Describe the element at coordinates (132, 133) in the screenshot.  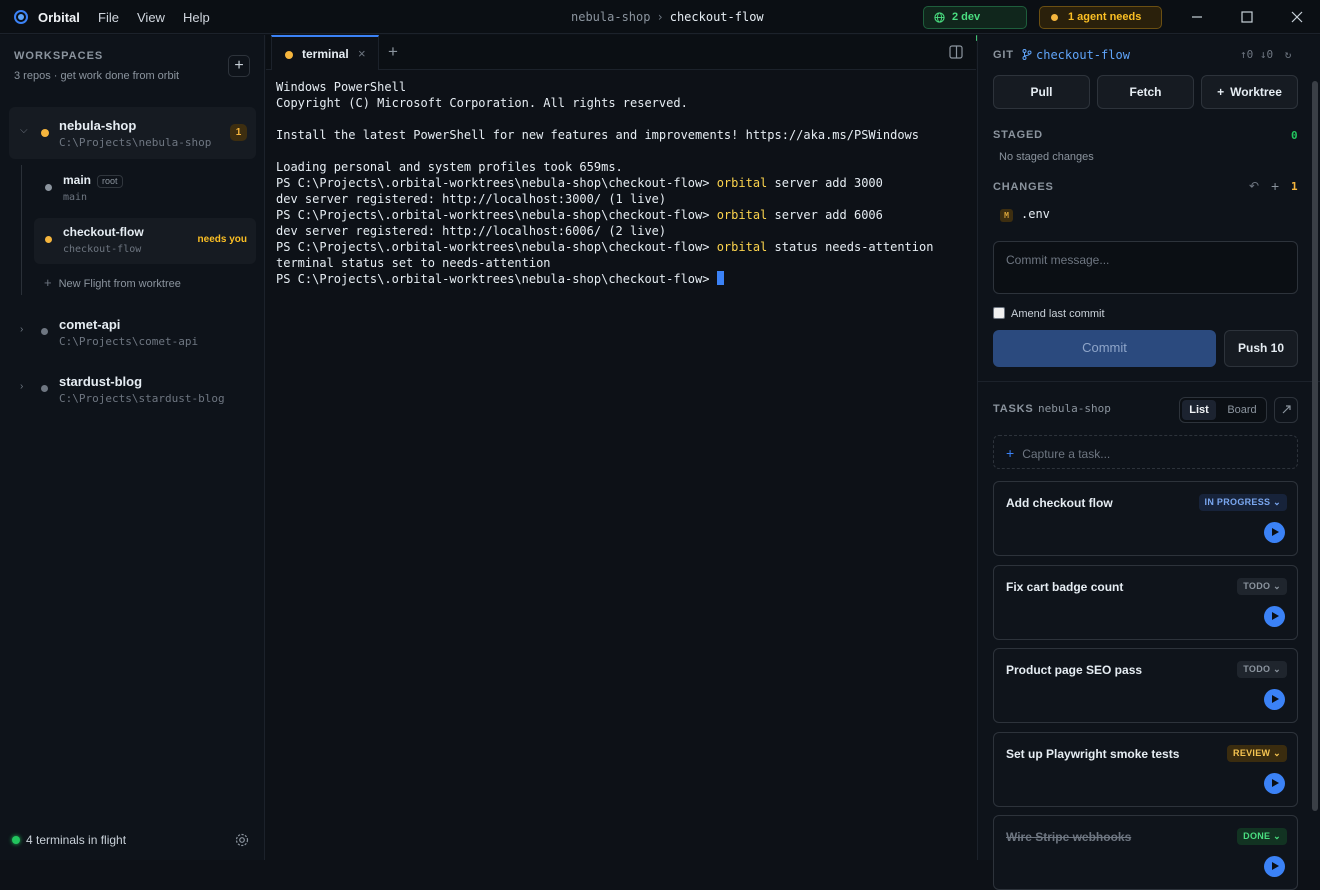
I see `repo-nebula-shop: ⌵ nebula-shop C:\Projects\nebula-shop 1` at that location.